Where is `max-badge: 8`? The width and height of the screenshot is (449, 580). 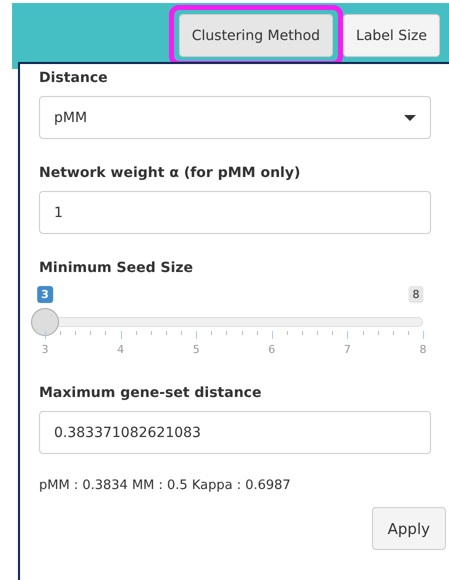 max-badge: 8 is located at coordinates (416, 294).